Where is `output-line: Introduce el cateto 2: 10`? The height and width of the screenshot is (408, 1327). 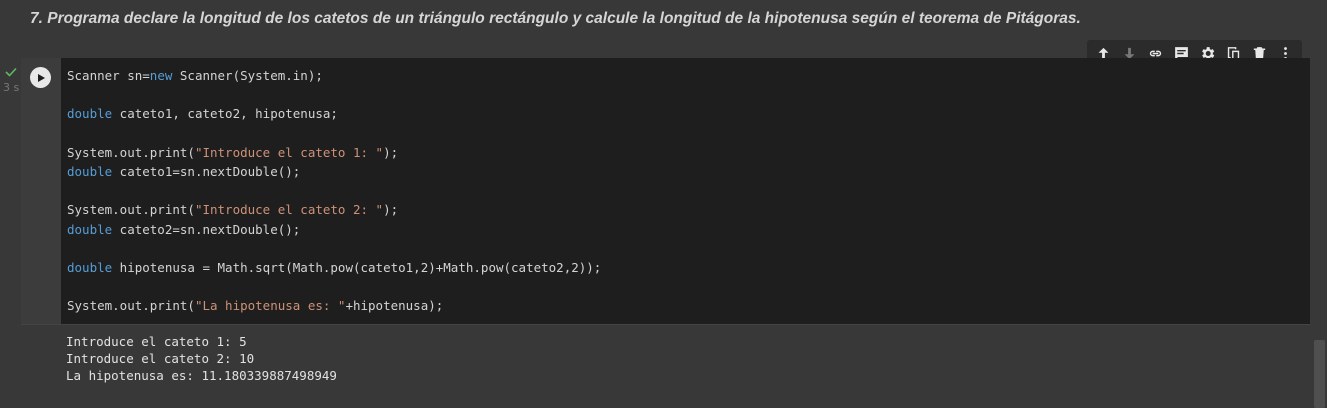
output-line: Introduce el cateto 2: 10 is located at coordinates (160, 358).